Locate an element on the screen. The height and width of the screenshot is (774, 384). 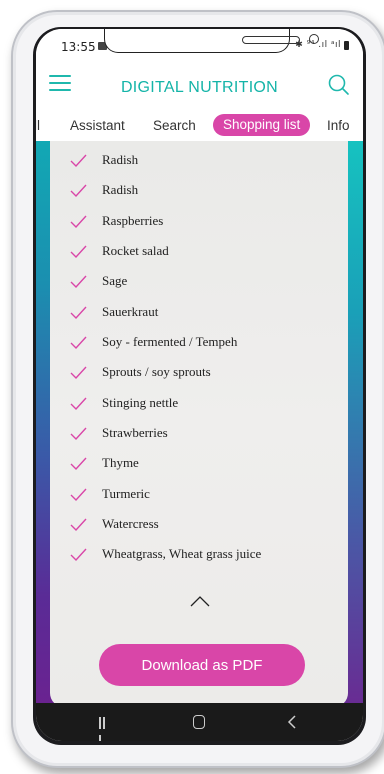
list-item: Wheatgrass, Wheat grass juice is located at coordinates (199, 556).